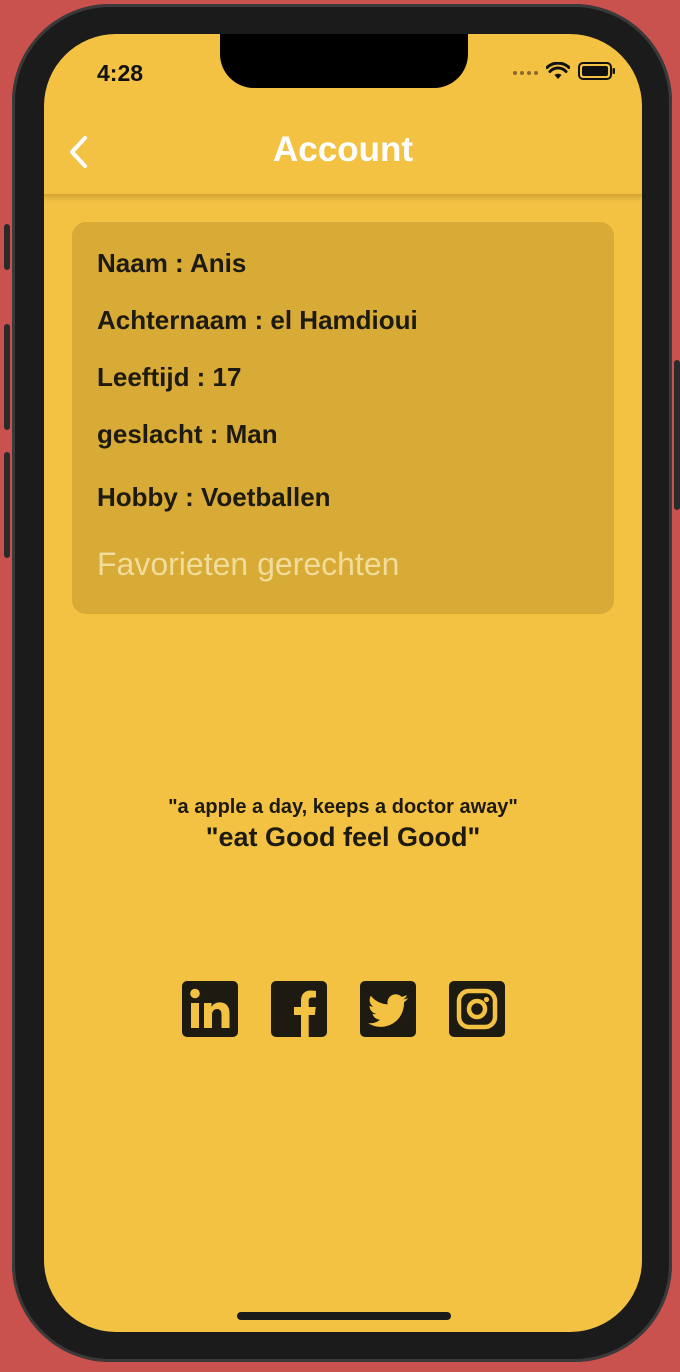  What do you see at coordinates (596, 71) in the screenshot?
I see `battery-icon` at bounding box center [596, 71].